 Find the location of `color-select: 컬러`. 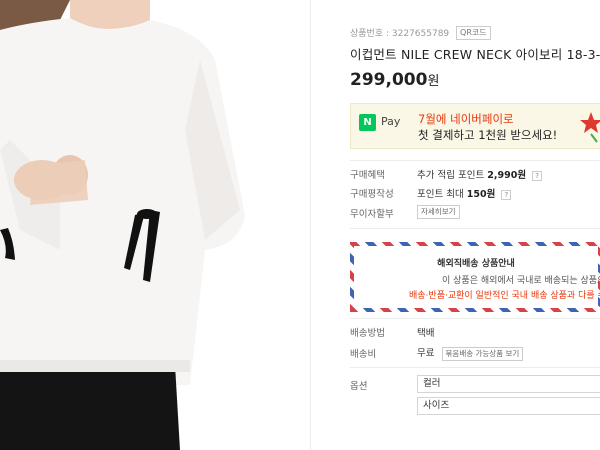

color-select: 컬러 is located at coordinates (508, 384).